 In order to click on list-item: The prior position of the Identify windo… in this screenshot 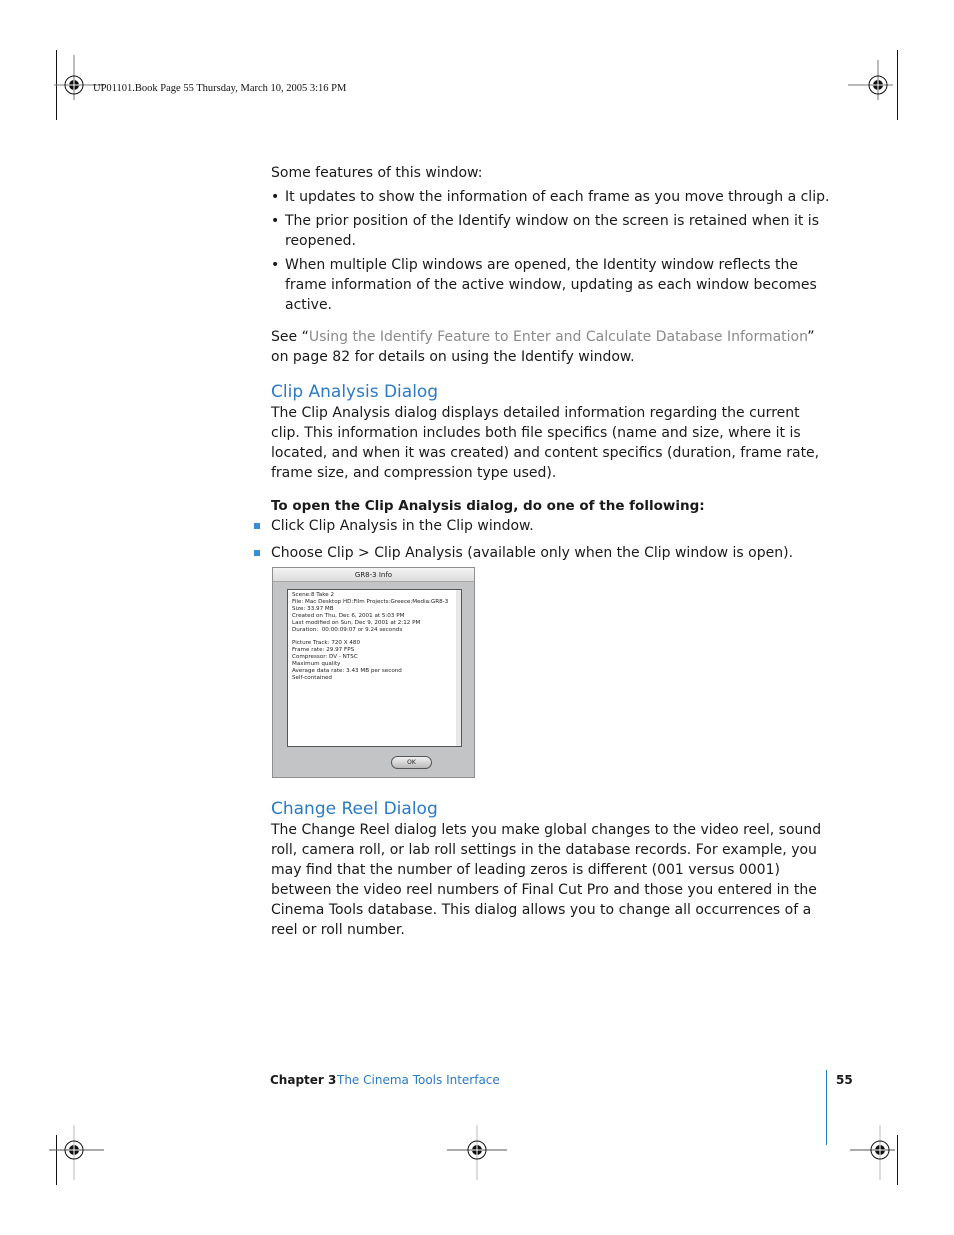, I will do `click(551, 231)`.